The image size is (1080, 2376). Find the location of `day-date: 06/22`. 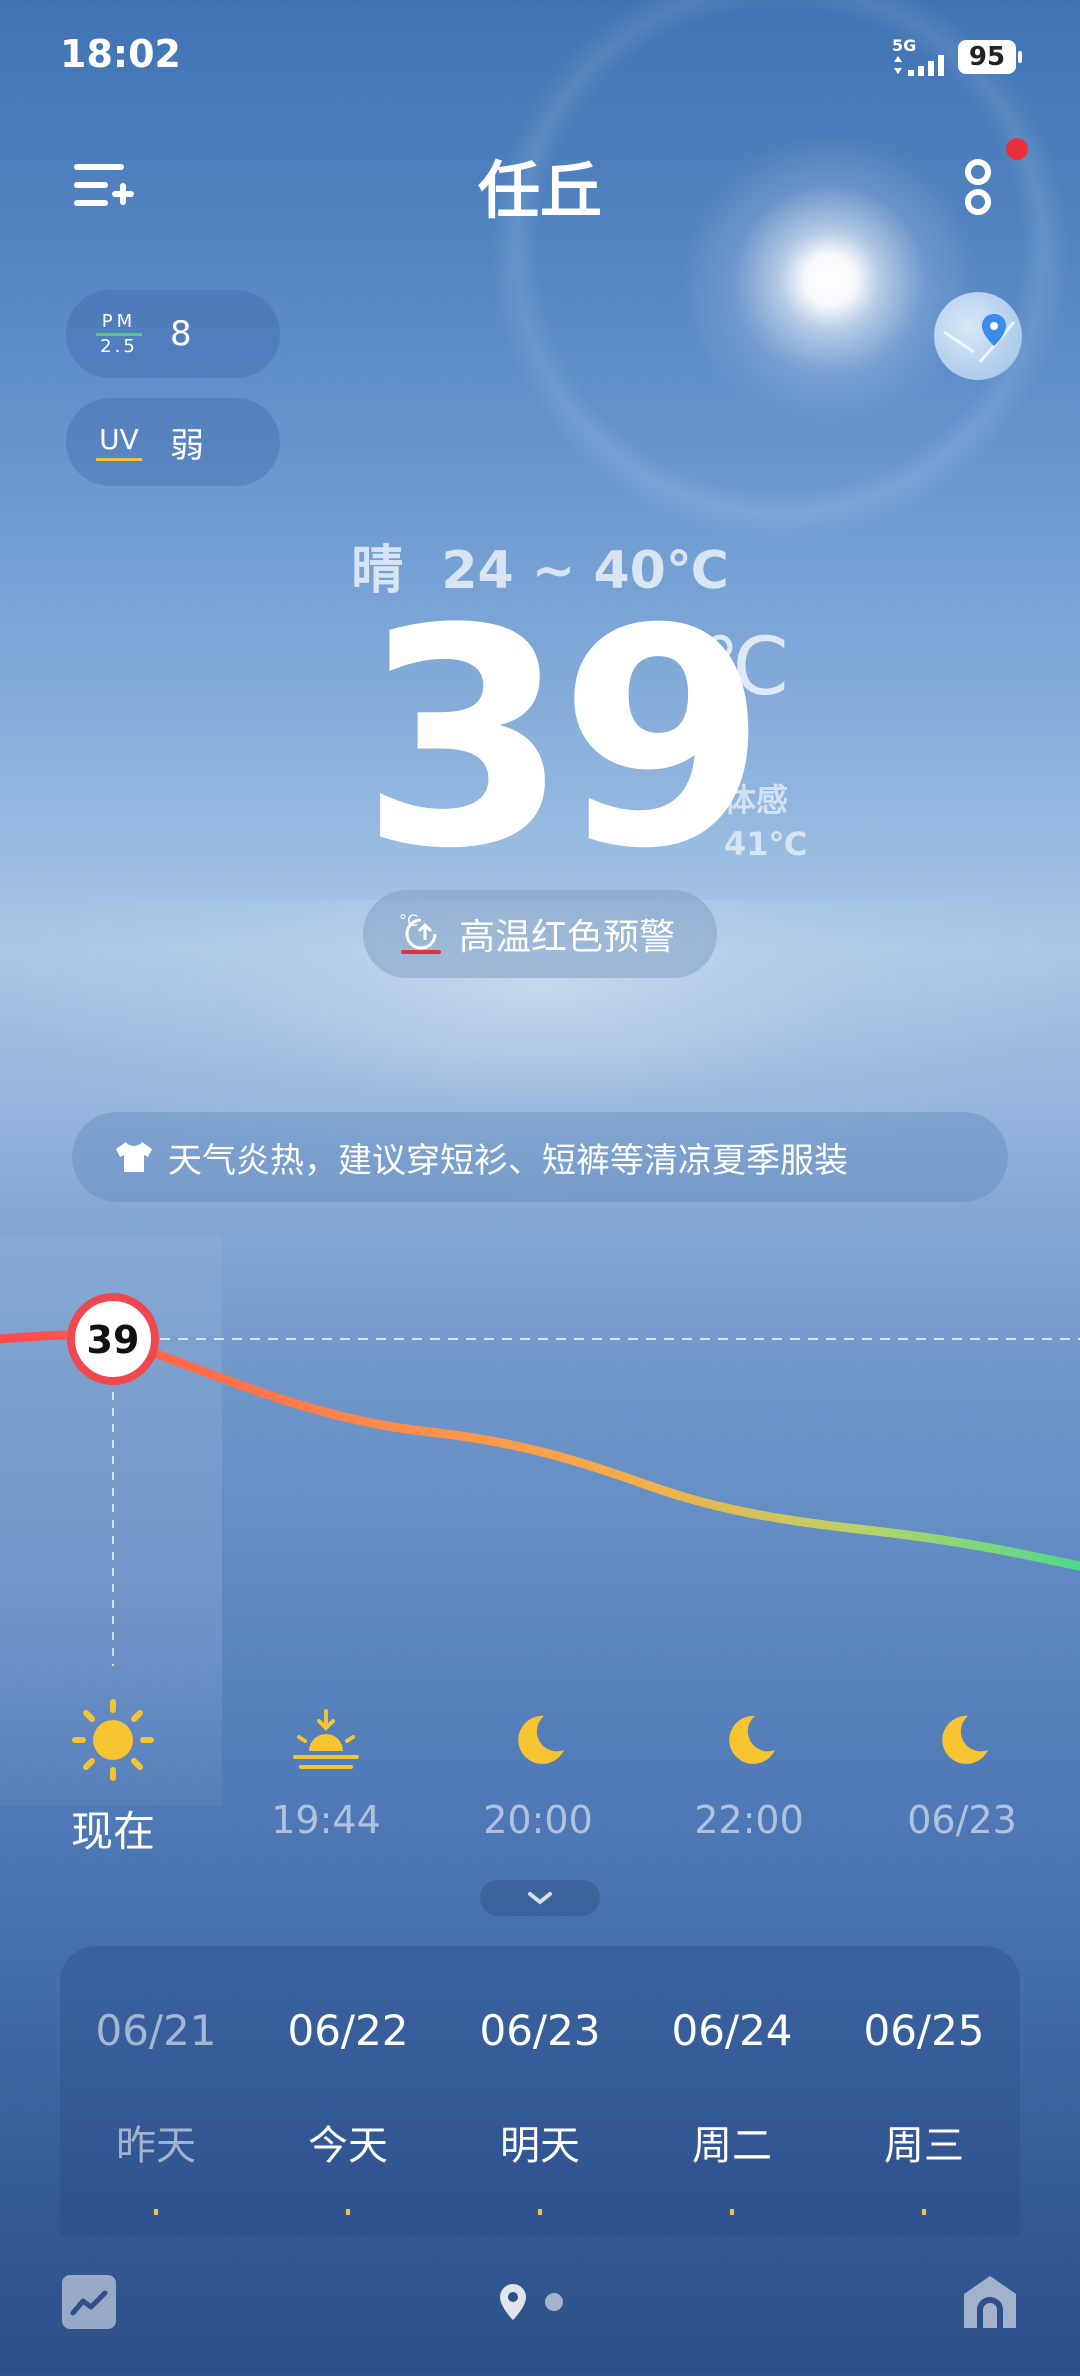

day-date: 06/22 is located at coordinates (348, 2030).